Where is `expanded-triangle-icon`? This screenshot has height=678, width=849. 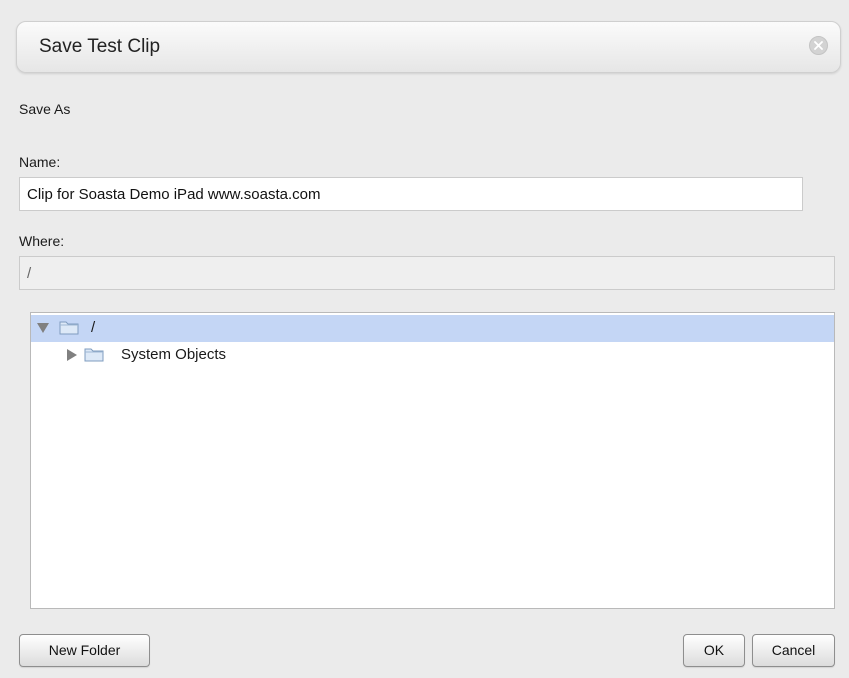
expanded-triangle-icon is located at coordinates (43, 328).